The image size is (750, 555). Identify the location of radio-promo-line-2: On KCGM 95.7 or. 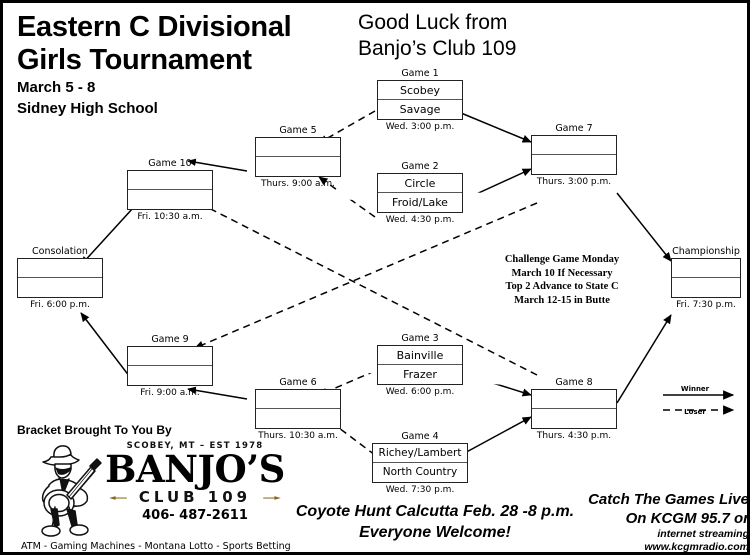
(687, 518).